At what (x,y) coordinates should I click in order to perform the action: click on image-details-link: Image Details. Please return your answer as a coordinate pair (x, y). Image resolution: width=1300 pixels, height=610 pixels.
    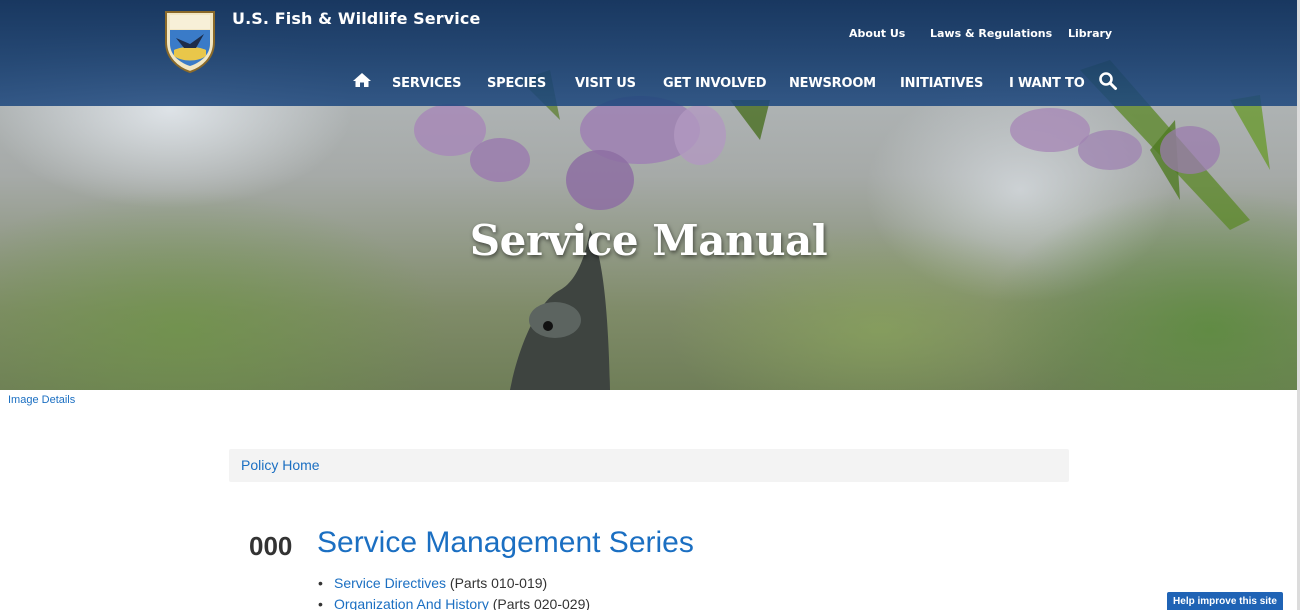
    Looking at the image, I should click on (41, 400).